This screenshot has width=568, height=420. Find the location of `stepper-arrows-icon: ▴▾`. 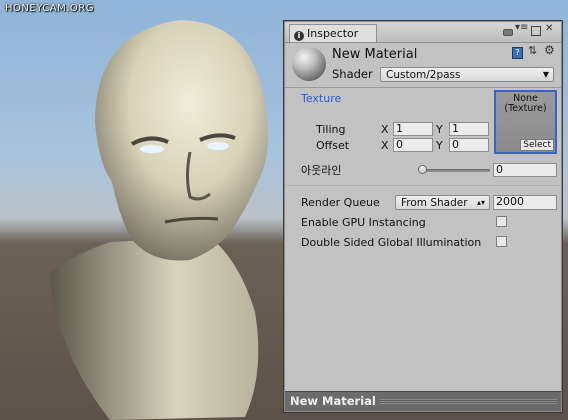

stepper-arrows-icon: ▴▾ is located at coordinates (480, 202).